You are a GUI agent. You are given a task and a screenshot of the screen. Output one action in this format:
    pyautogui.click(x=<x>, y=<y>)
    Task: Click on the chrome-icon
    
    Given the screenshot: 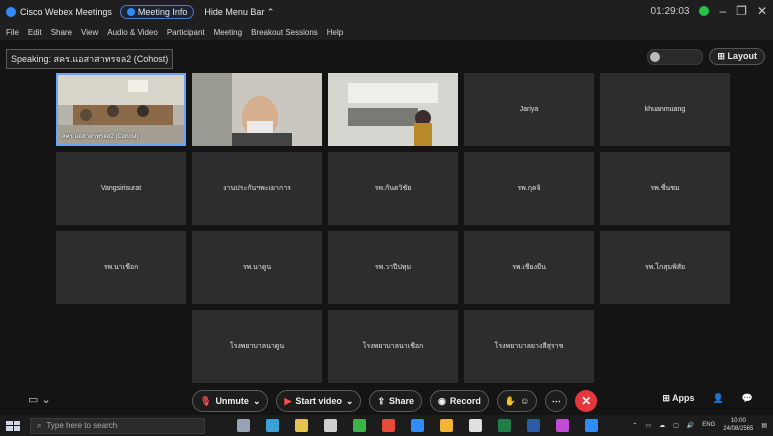 What is the action you would take?
    pyautogui.click(x=388, y=425)
    